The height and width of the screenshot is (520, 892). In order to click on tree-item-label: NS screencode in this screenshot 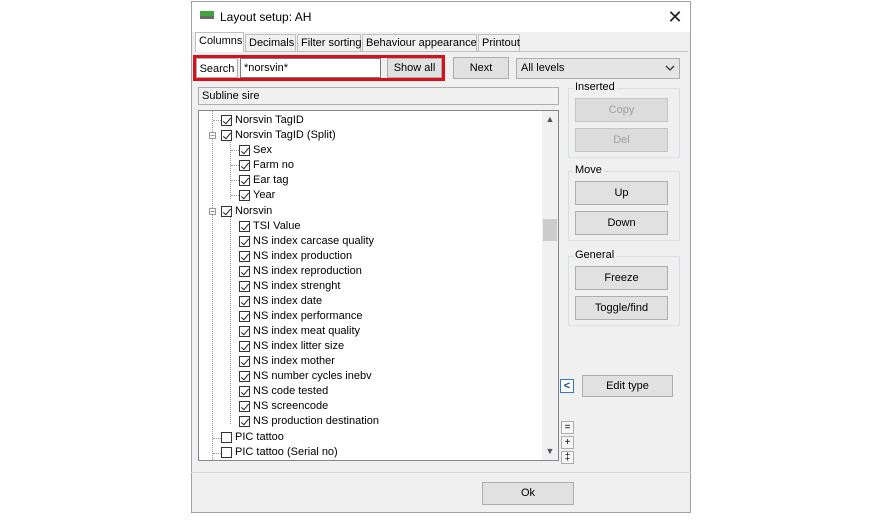, I will do `click(291, 406)`.